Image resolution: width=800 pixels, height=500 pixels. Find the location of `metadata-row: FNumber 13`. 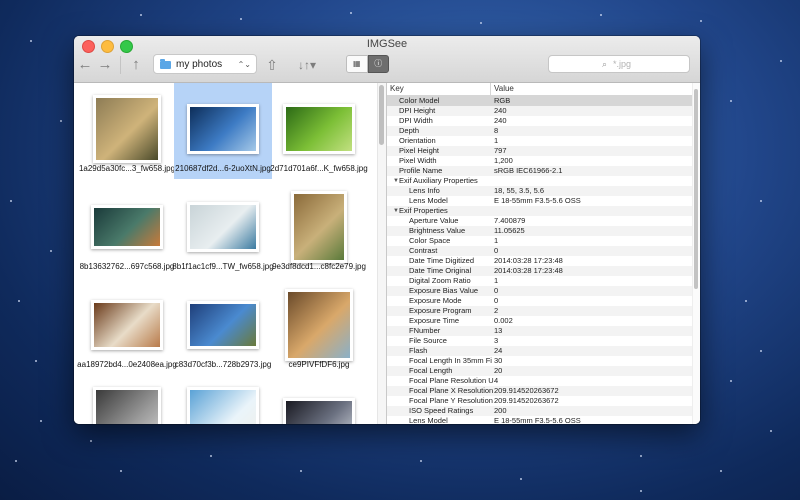

metadata-row: FNumber 13 is located at coordinates (543, 331).